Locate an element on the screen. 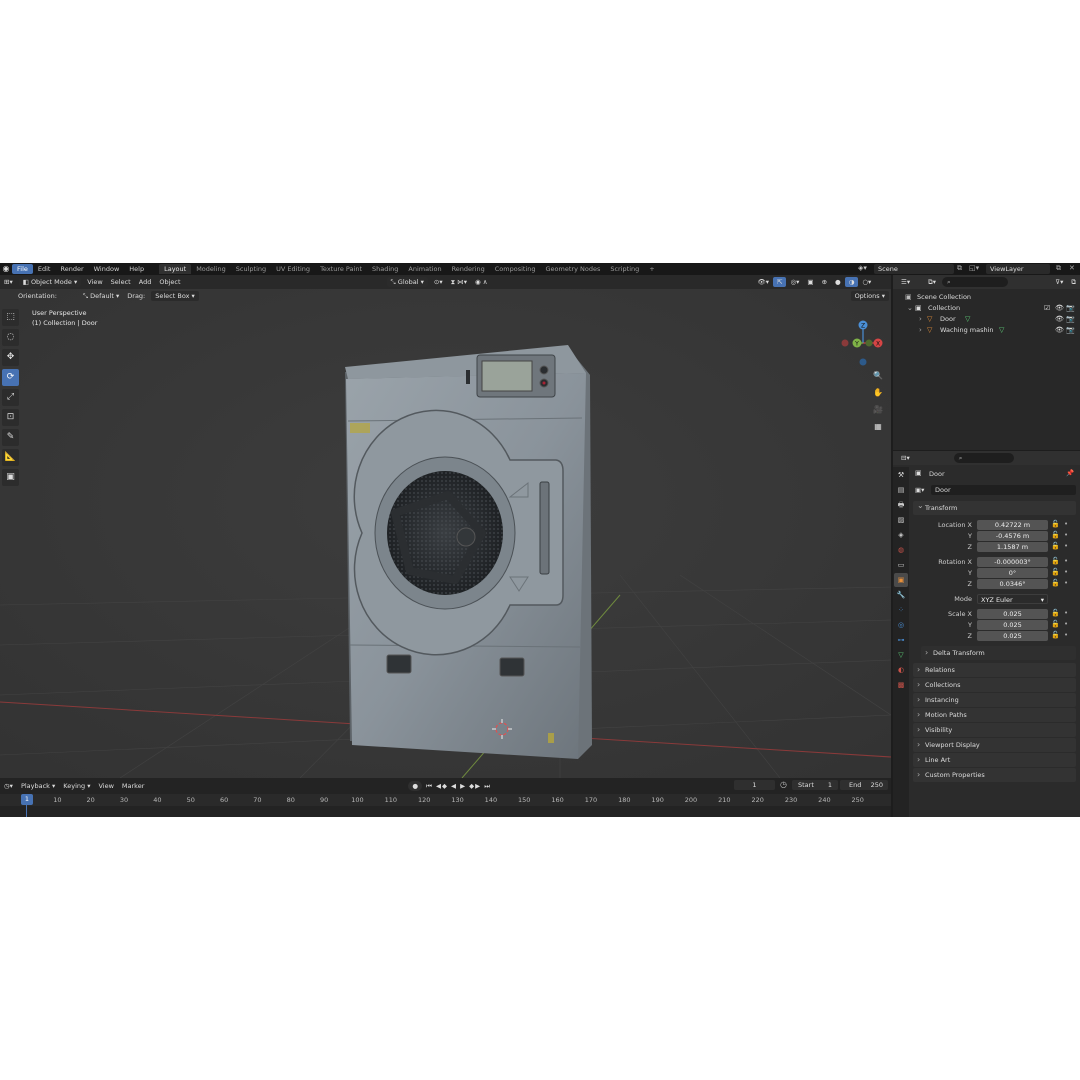  shading-solid-icon: ● is located at coordinates (838, 282).